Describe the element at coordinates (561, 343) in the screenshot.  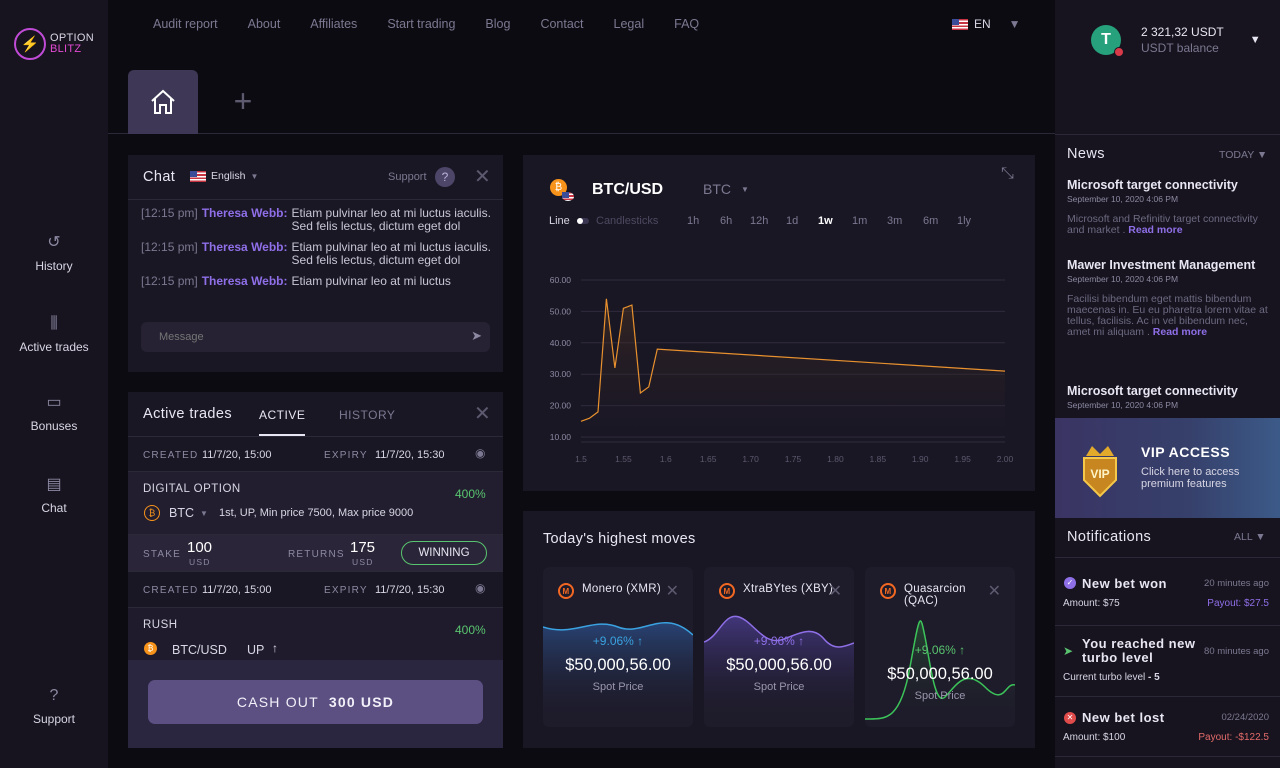
I see `y-tick-label: 40.00` at that location.